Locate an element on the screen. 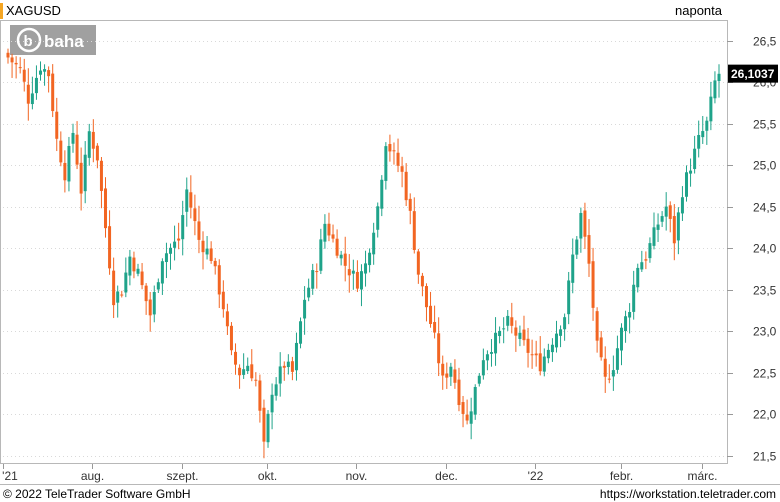  x-tick-label: aug. is located at coordinates (92, 476).